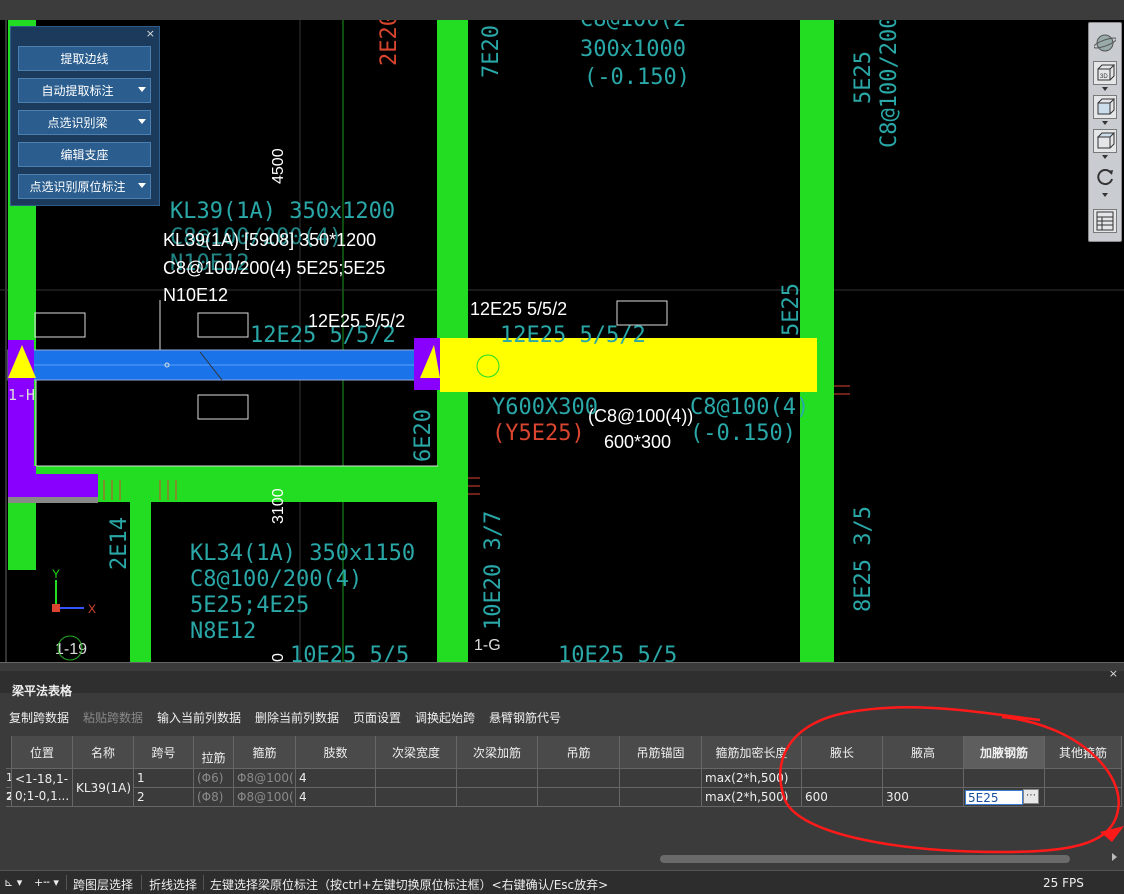  I want to click on button-label: 自动提取标注, so click(77, 91).